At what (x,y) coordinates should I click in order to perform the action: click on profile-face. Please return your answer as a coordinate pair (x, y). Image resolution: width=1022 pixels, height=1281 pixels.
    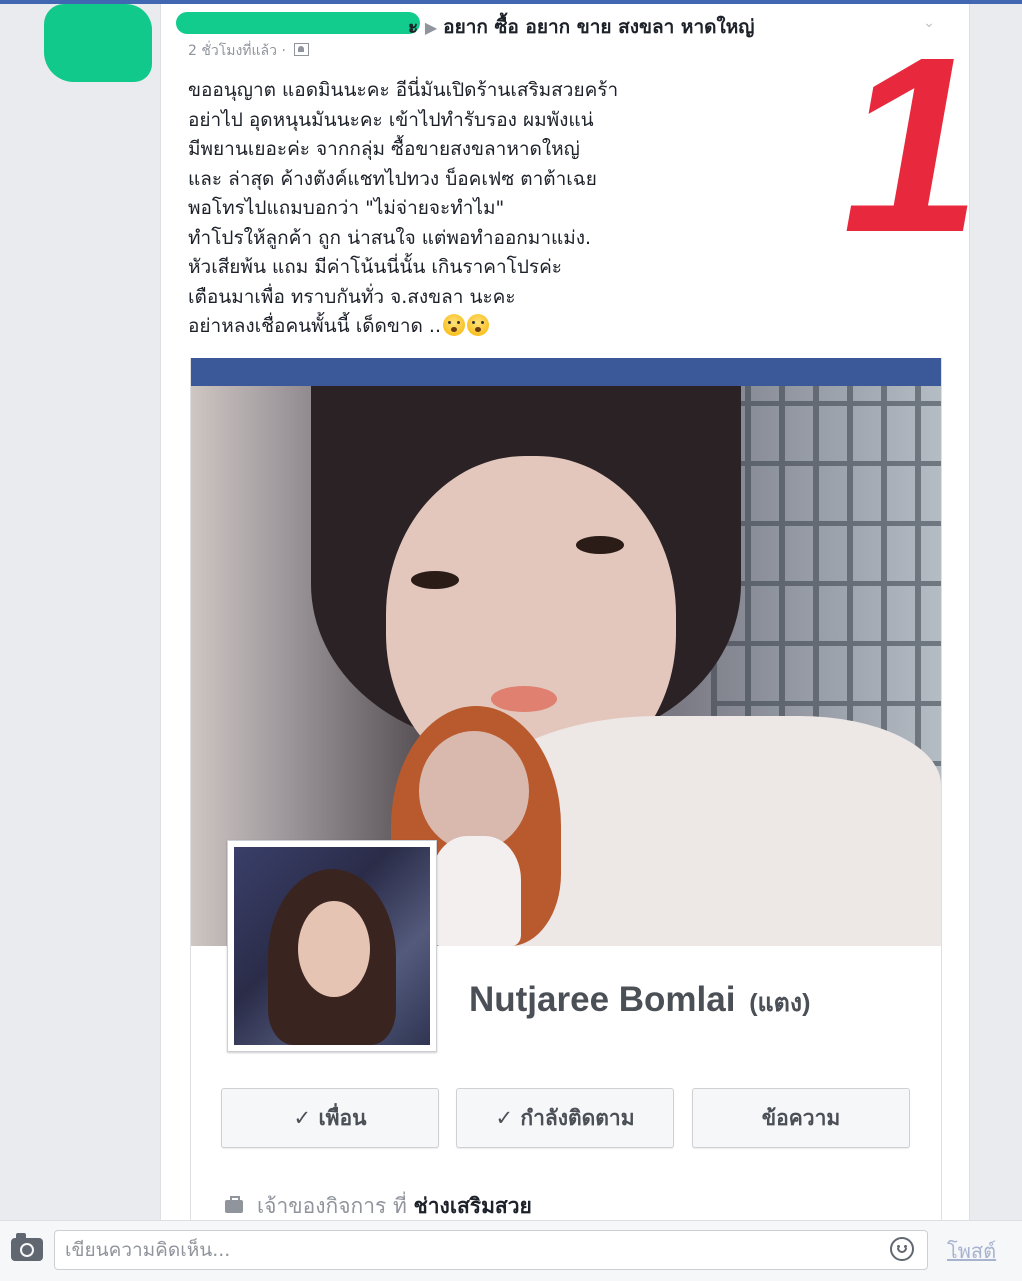
    Looking at the image, I should click on (334, 949).